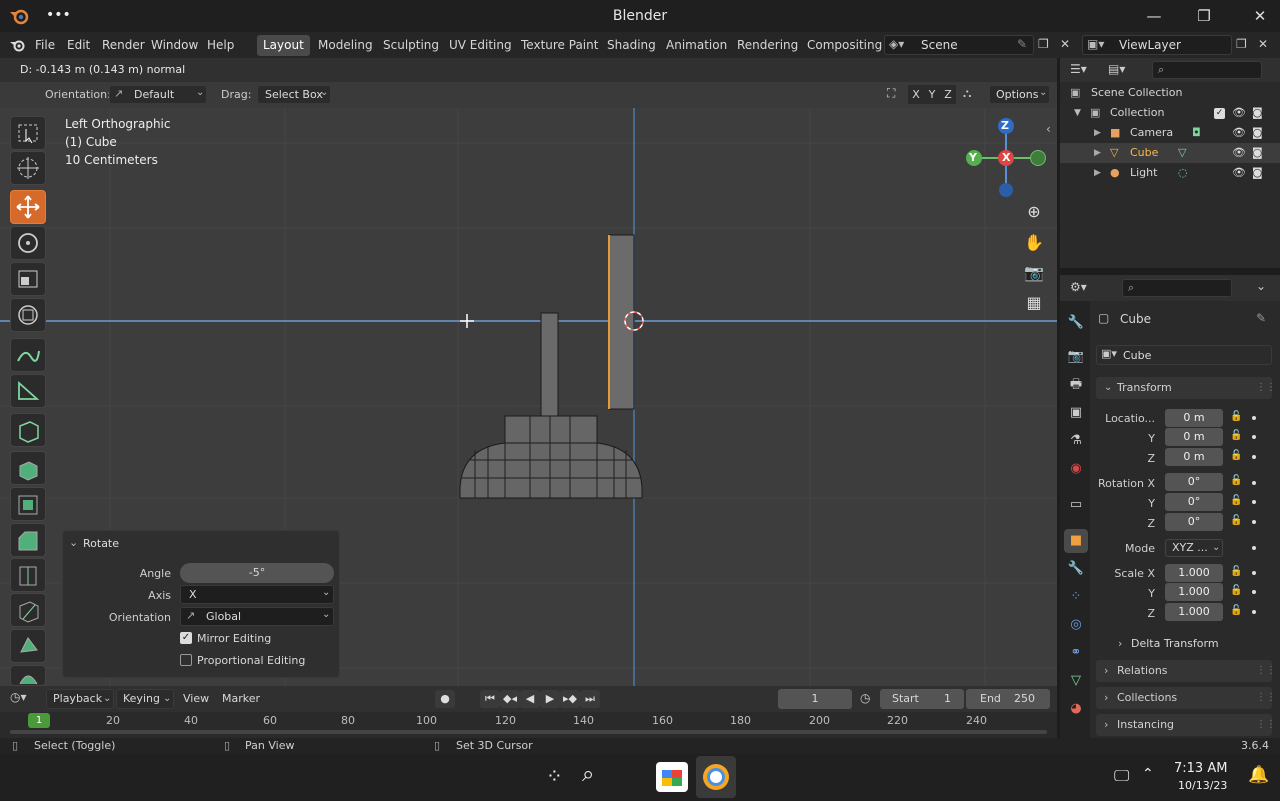 Image resolution: width=1280 pixels, height=801 pixels. Describe the element at coordinates (1154, 16) in the screenshot. I see `minimize-button: —` at that location.